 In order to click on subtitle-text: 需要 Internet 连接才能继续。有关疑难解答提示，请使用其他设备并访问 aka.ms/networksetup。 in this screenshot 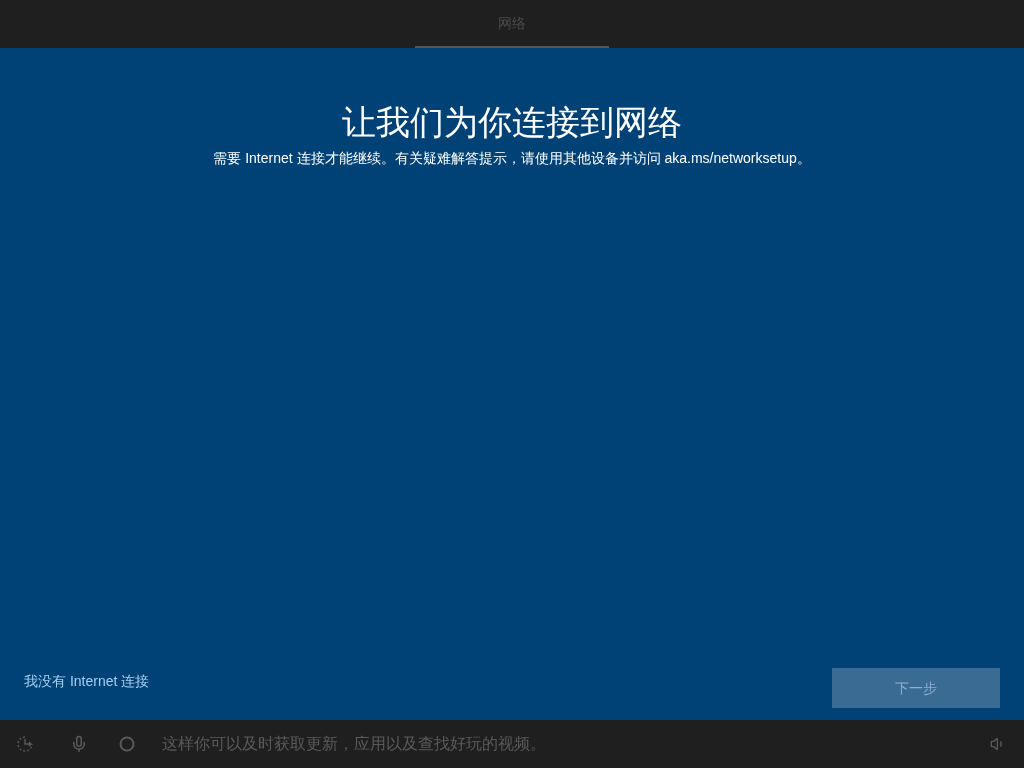, I will do `click(512, 158)`.